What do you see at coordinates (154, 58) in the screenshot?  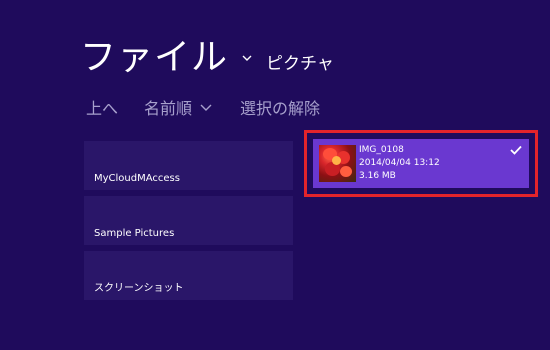 I see `page-title: ファイル` at bounding box center [154, 58].